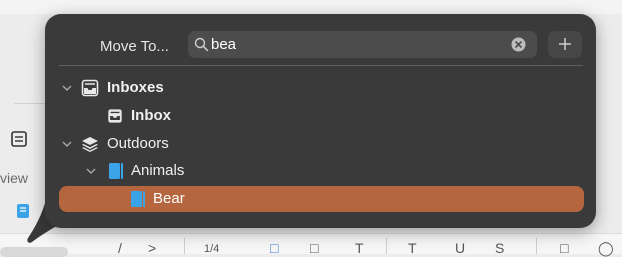 This screenshot has width=622, height=257. Describe the element at coordinates (320, 199) in the screenshot. I see `tree-row-bear: Bear` at that location.